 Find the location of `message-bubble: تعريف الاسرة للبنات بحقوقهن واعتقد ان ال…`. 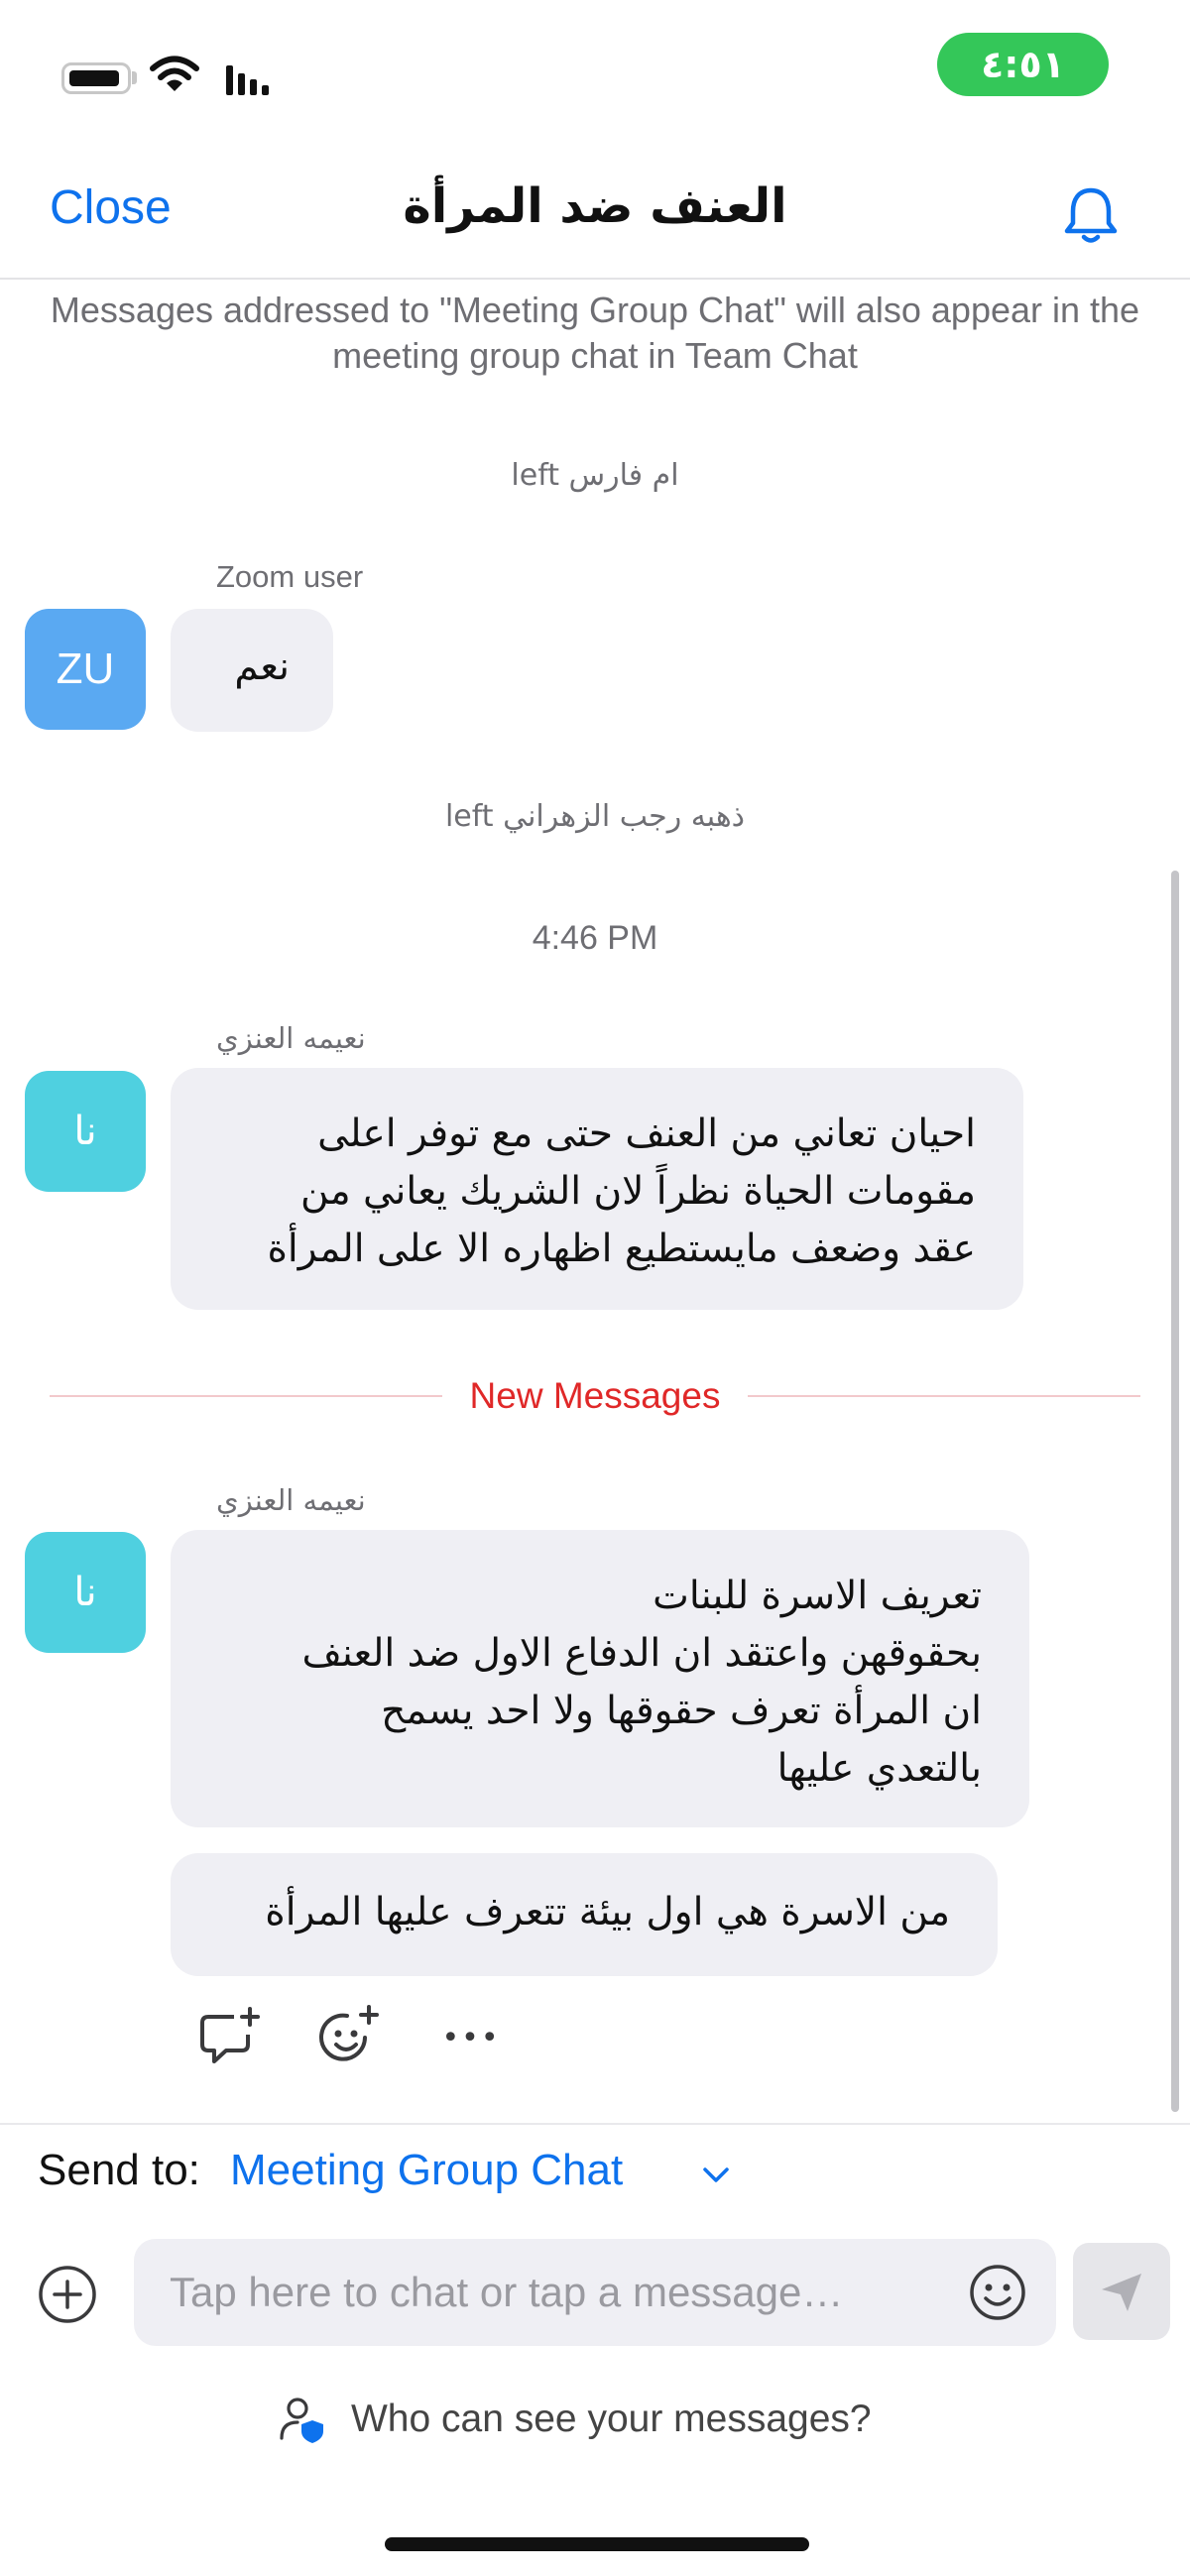

message-bubble: تعريف الاسرة للبنات بحقوقهن واعتقد ان ال… is located at coordinates (600, 1678).